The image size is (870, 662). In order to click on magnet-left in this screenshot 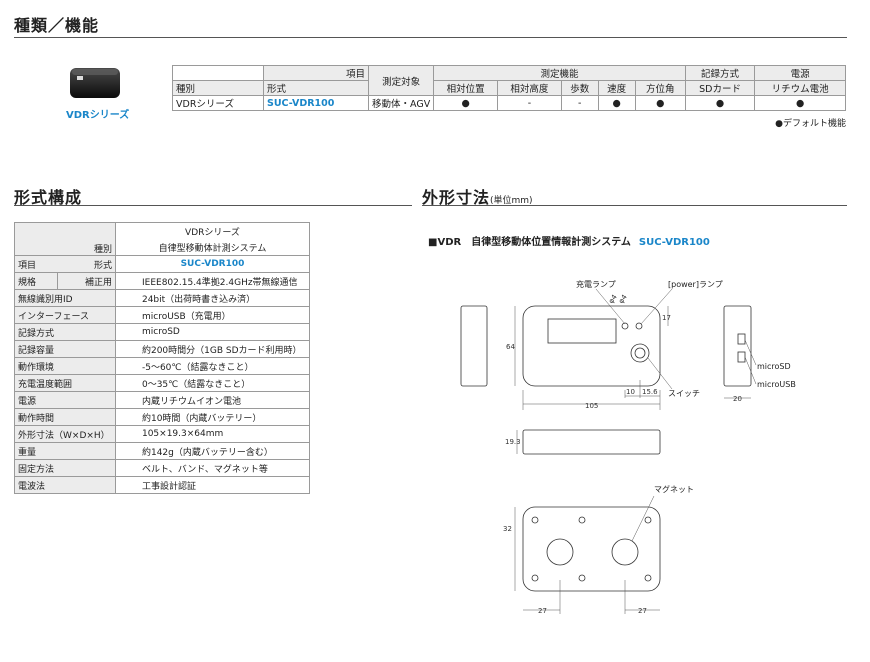, I will do `click(560, 552)`.